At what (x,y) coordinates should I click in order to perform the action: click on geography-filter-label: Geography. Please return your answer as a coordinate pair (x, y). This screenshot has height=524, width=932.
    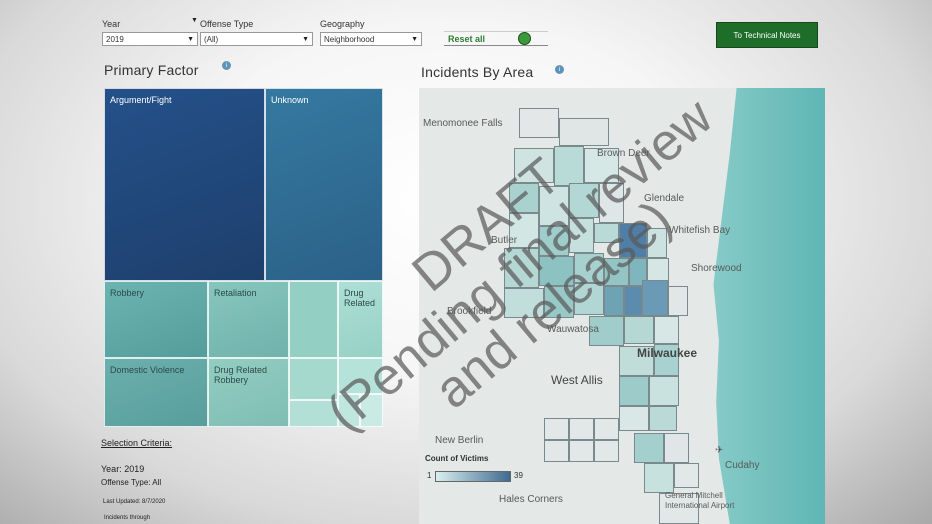
    Looking at the image, I should click on (342, 24).